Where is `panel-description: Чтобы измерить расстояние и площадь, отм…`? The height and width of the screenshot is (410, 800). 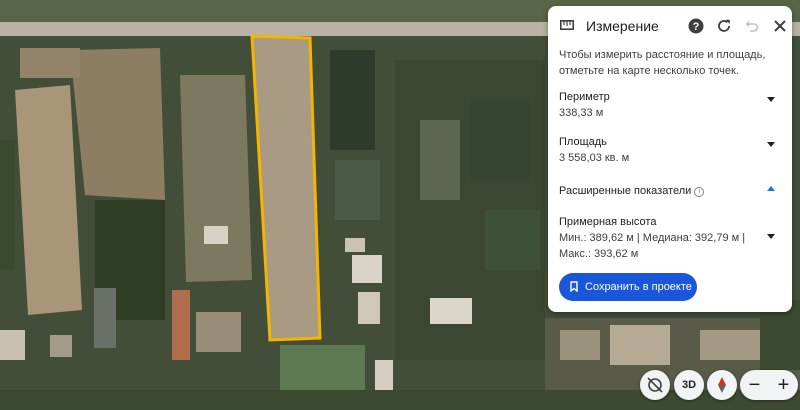
panel-description: Чтобы измерить расстояние и площадь, отм… is located at coordinates (662, 63).